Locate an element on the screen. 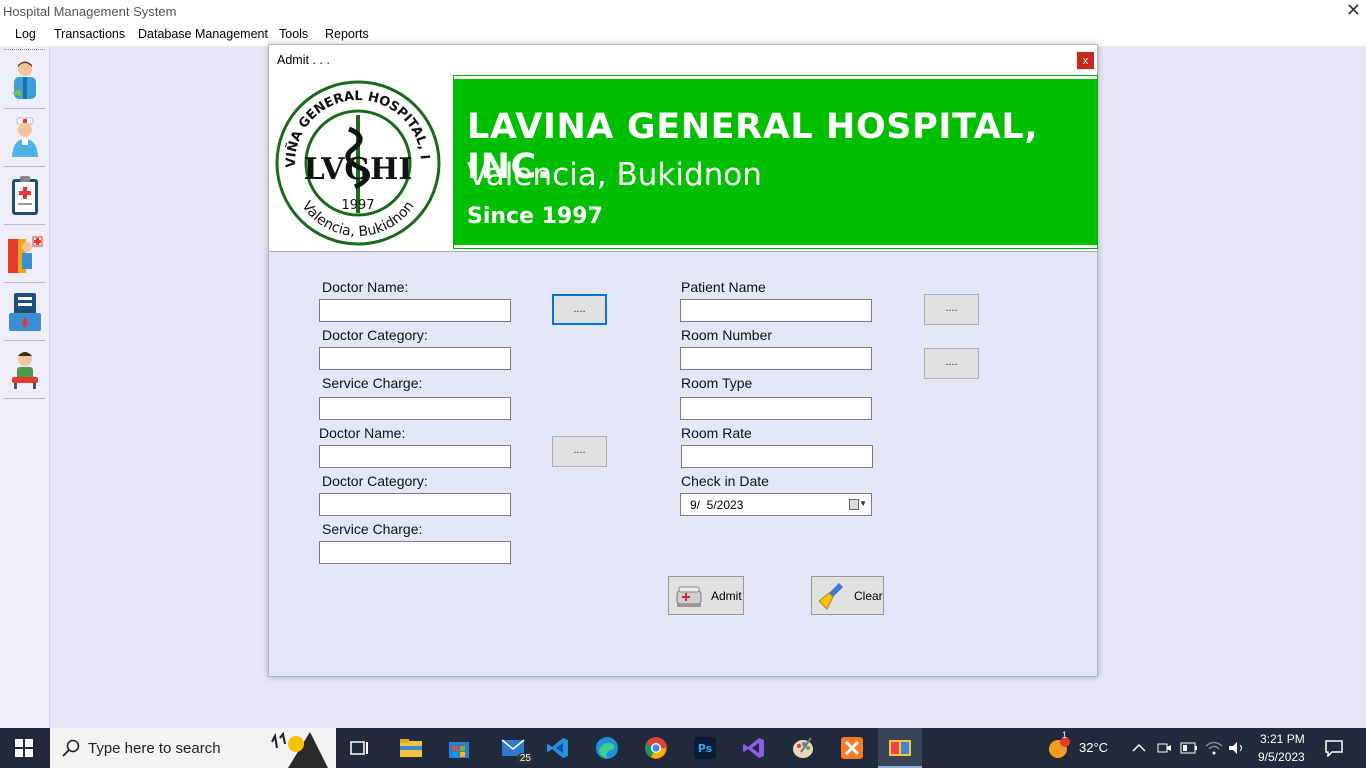  menu-log: Log is located at coordinates (25, 34).